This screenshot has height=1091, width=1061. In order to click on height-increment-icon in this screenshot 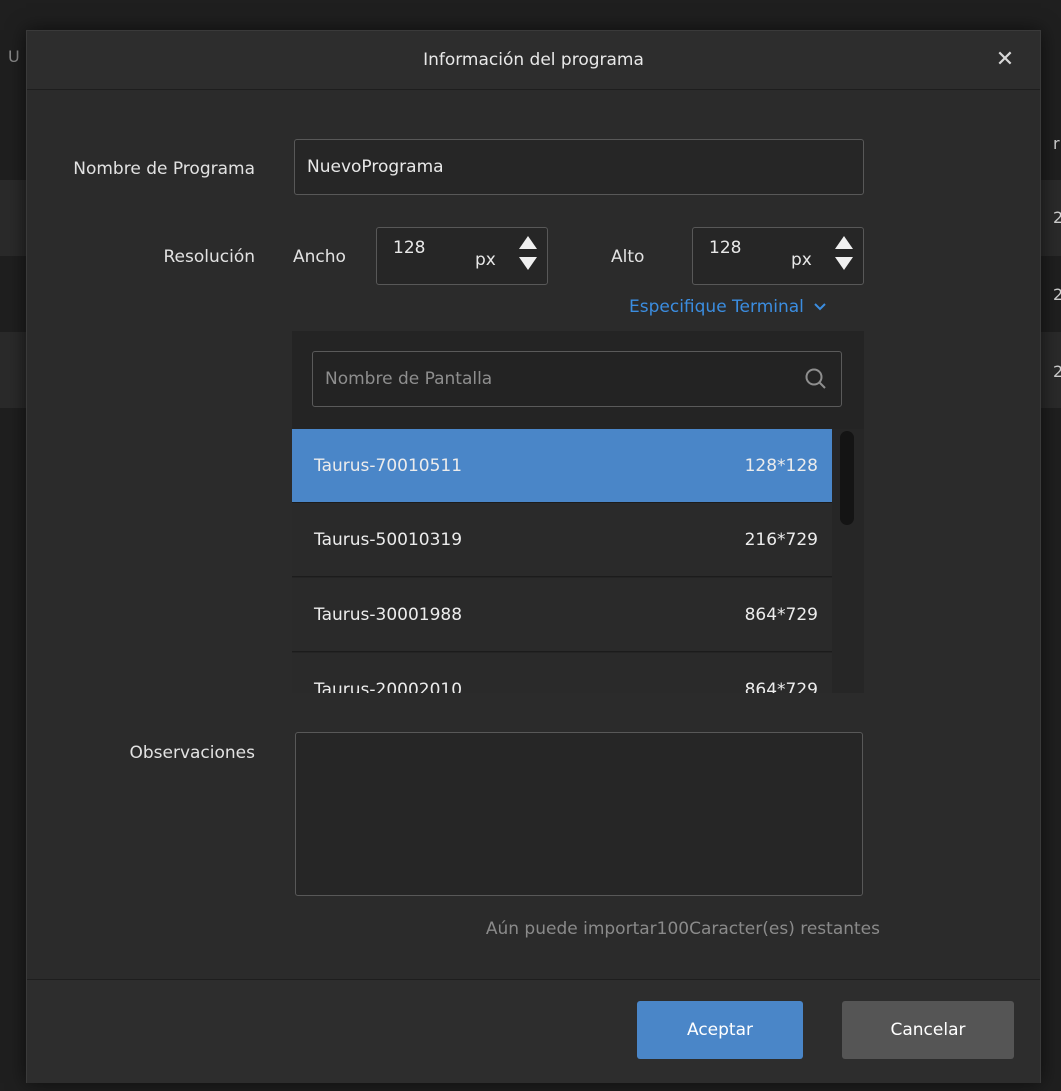, I will do `click(844, 242)`.